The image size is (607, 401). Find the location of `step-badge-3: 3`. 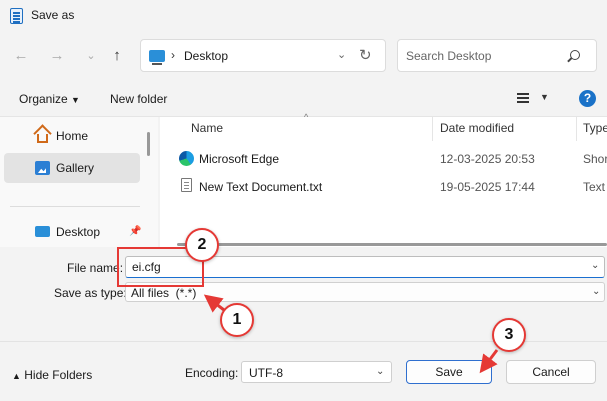

step-badge-3: 3 is located at coordinates (509, 335).